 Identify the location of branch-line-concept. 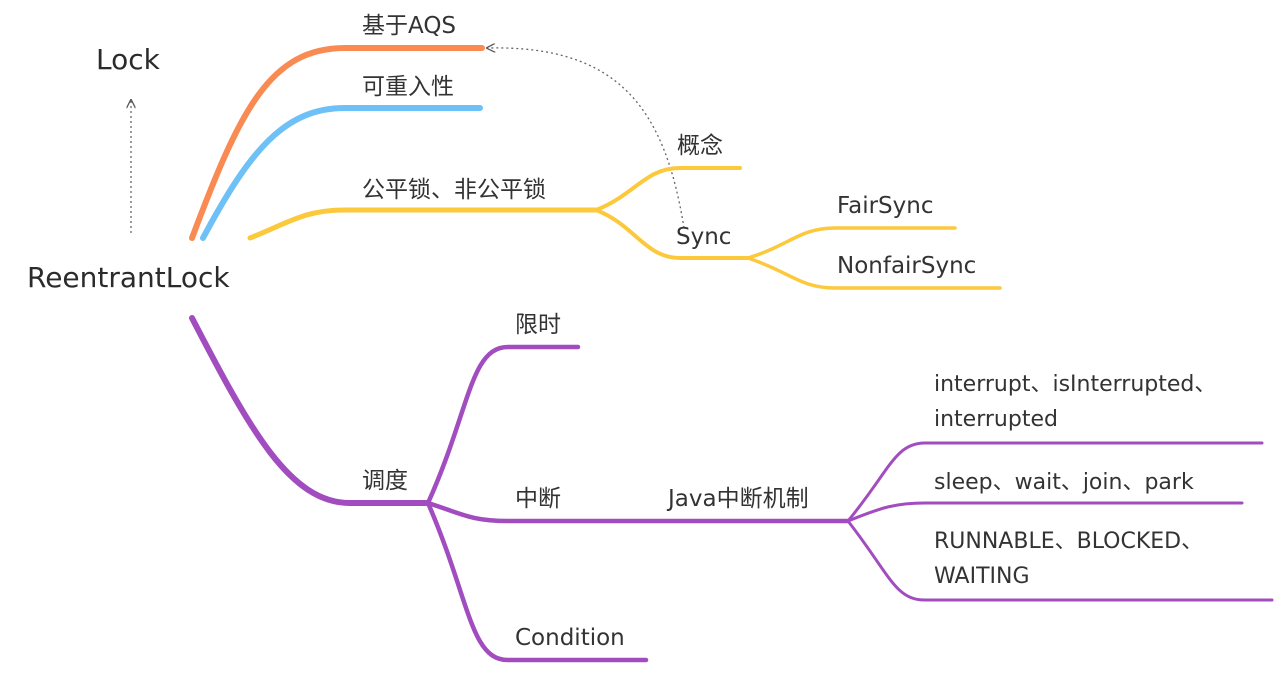
(668, 189).